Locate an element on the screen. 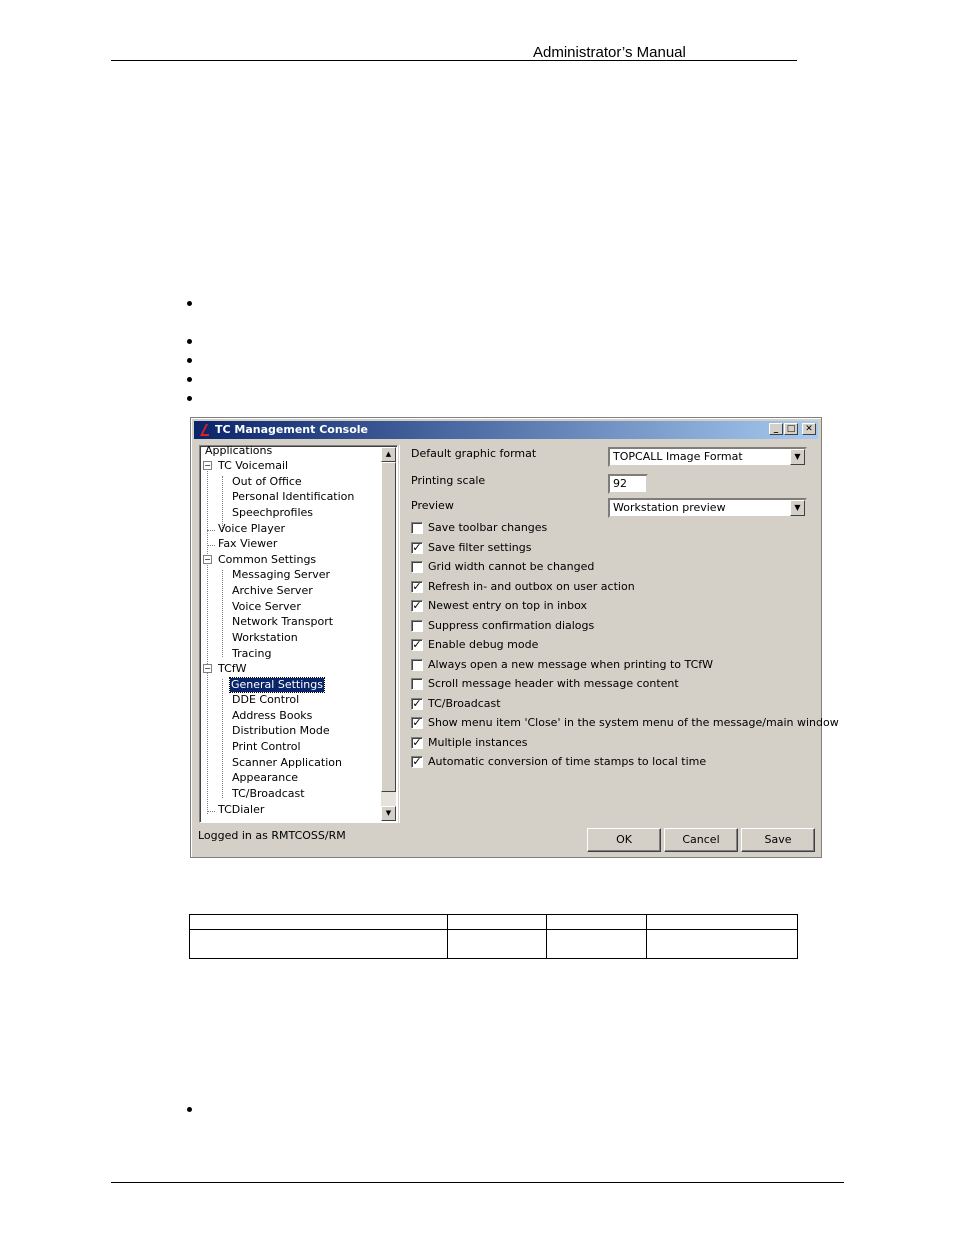  tree-item-personal-identification: Personal Identification is located at coordinates (293, 497).